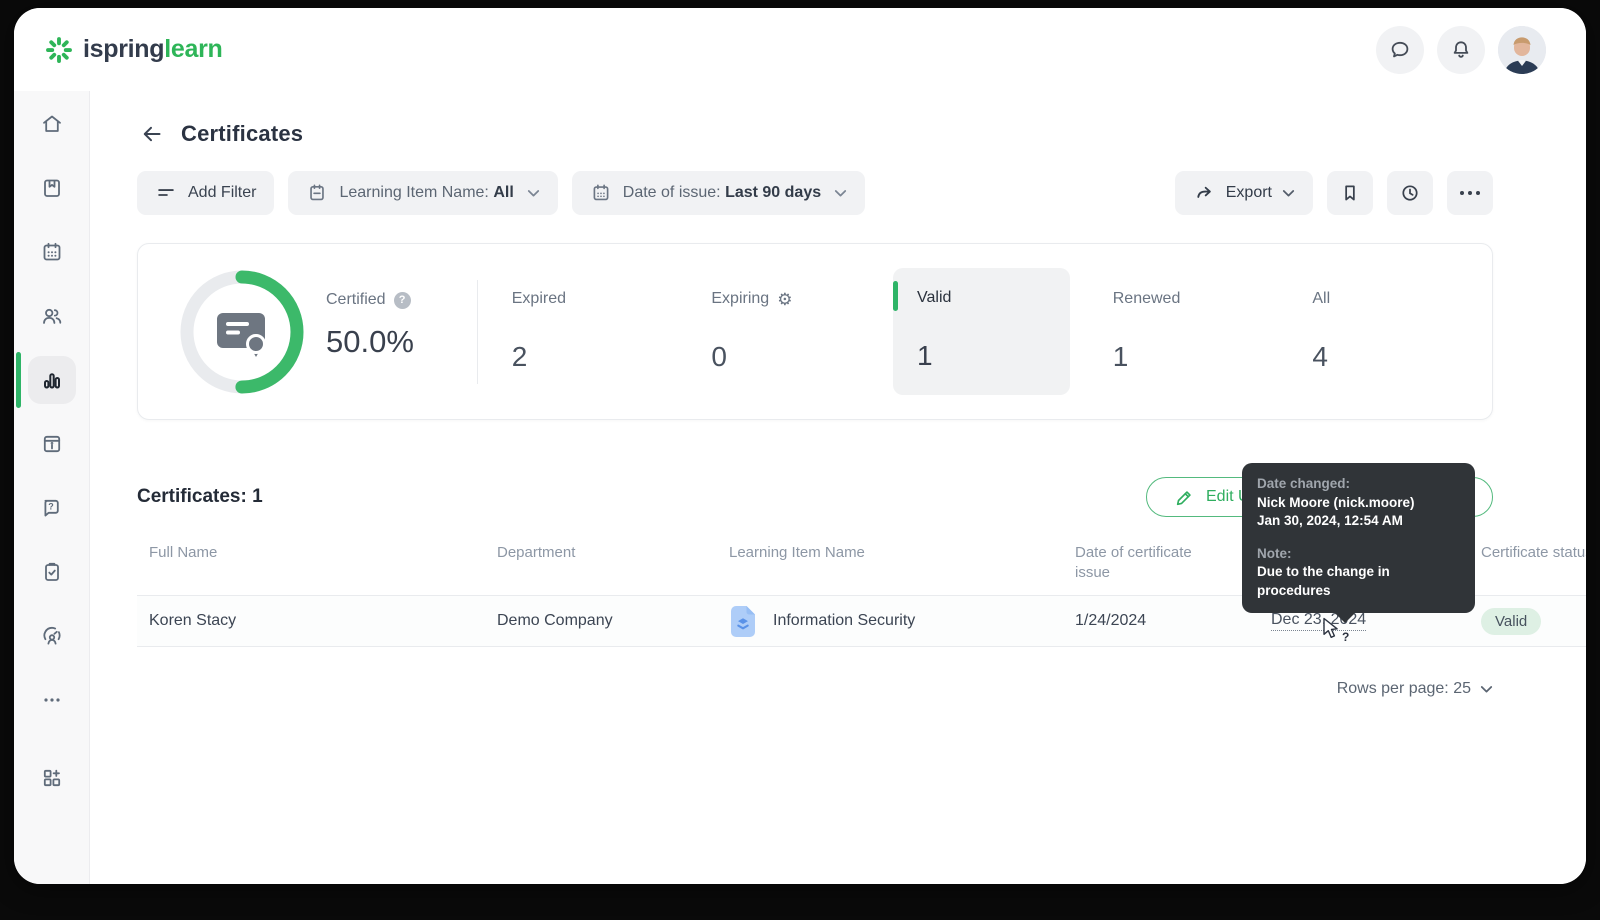  What do you see at coordinates (797, 552) in the screenshot?
I see `column-learning-item: Learning Item Name` at bounding box center [797, 552].